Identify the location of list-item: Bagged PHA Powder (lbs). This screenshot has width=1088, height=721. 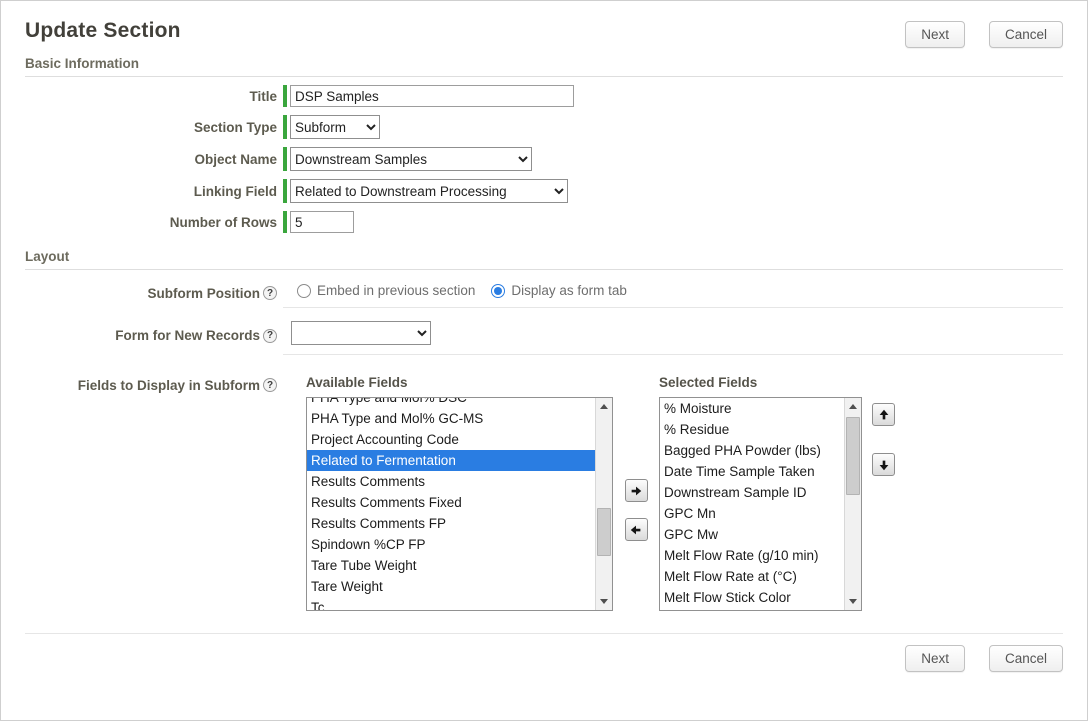
(752, 450).